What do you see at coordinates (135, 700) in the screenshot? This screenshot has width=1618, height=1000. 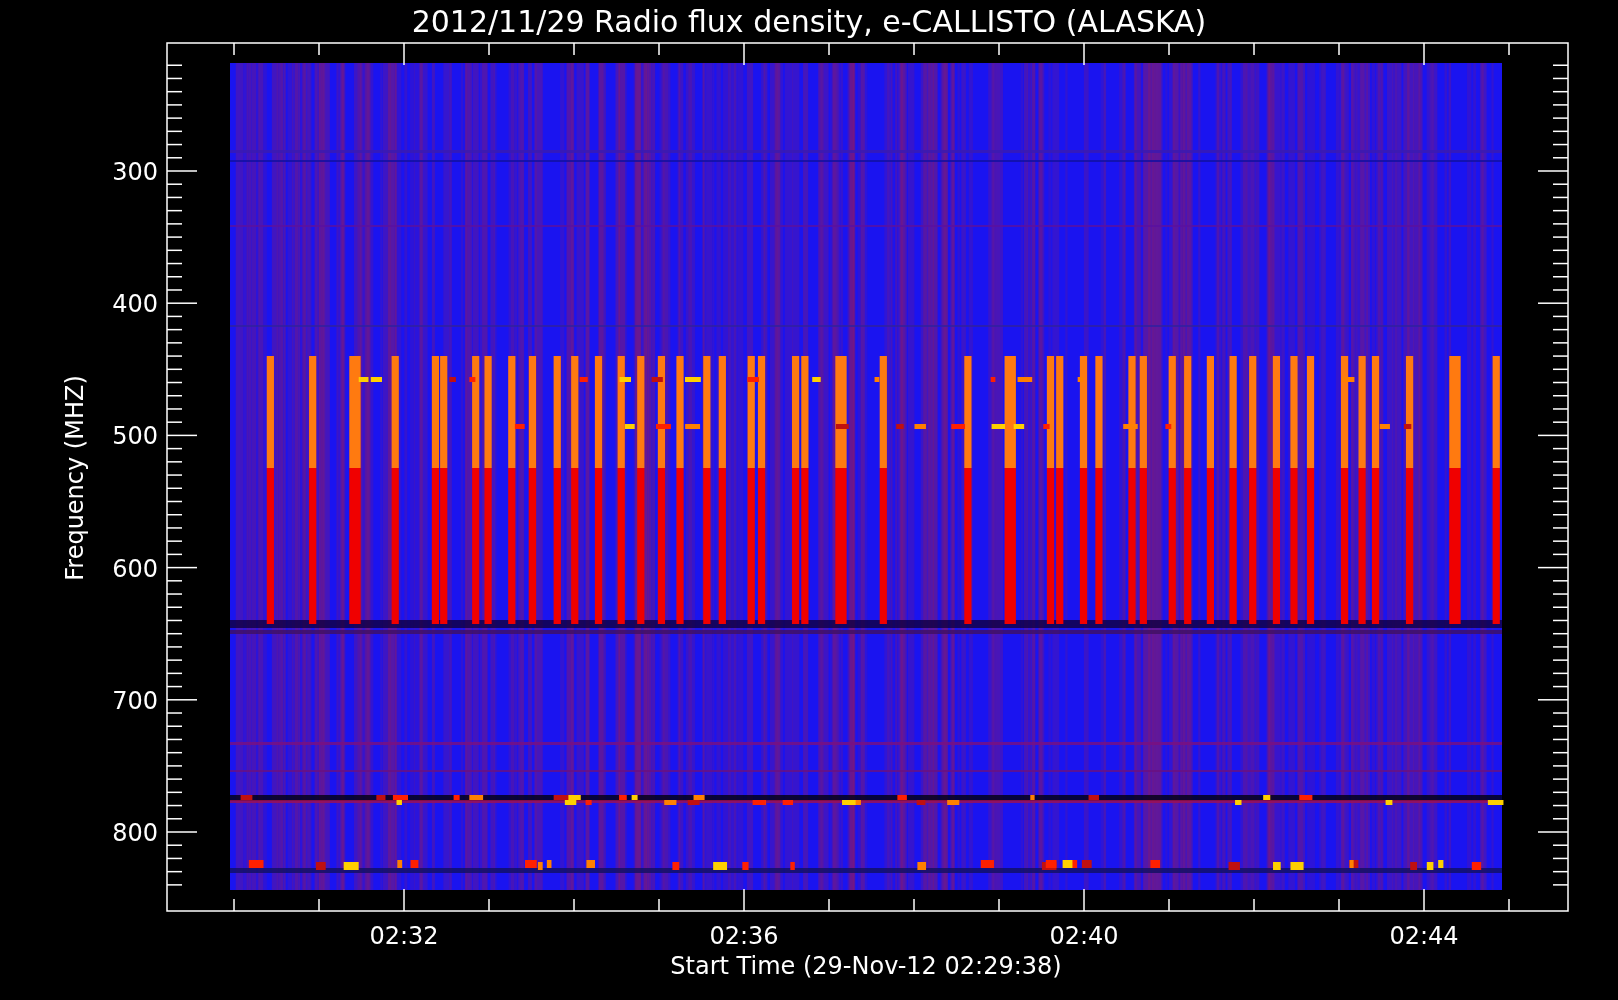 I see `y-tick-label: 700` at bounding box center [135, 700].